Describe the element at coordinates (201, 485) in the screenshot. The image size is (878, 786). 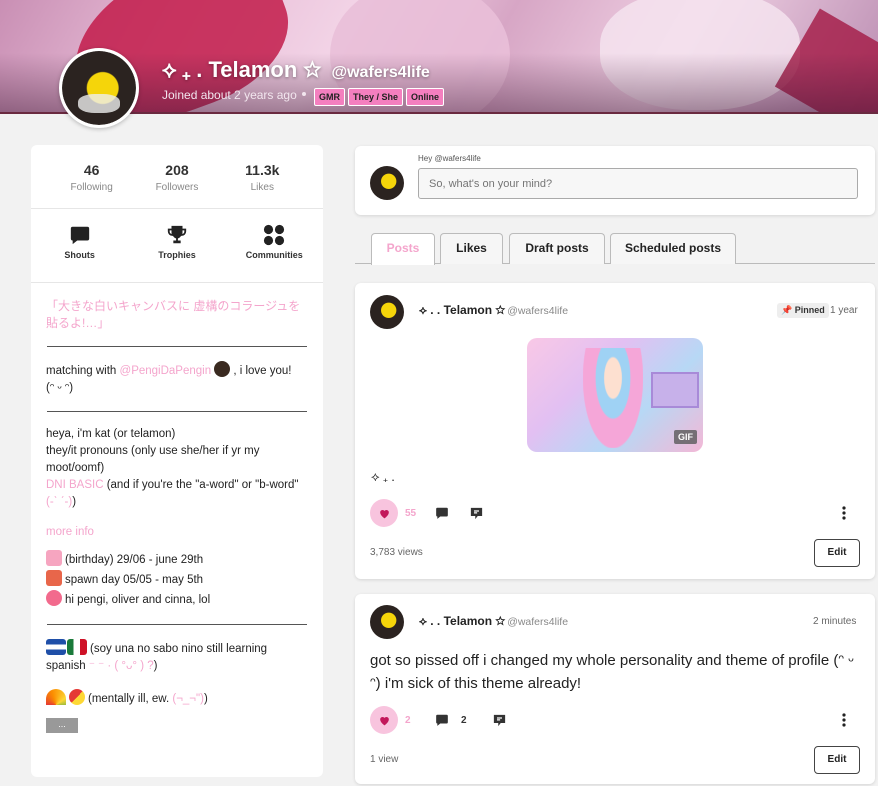
I see `bio-text: (and if you're the "a-word" or "b-word"` at that location.